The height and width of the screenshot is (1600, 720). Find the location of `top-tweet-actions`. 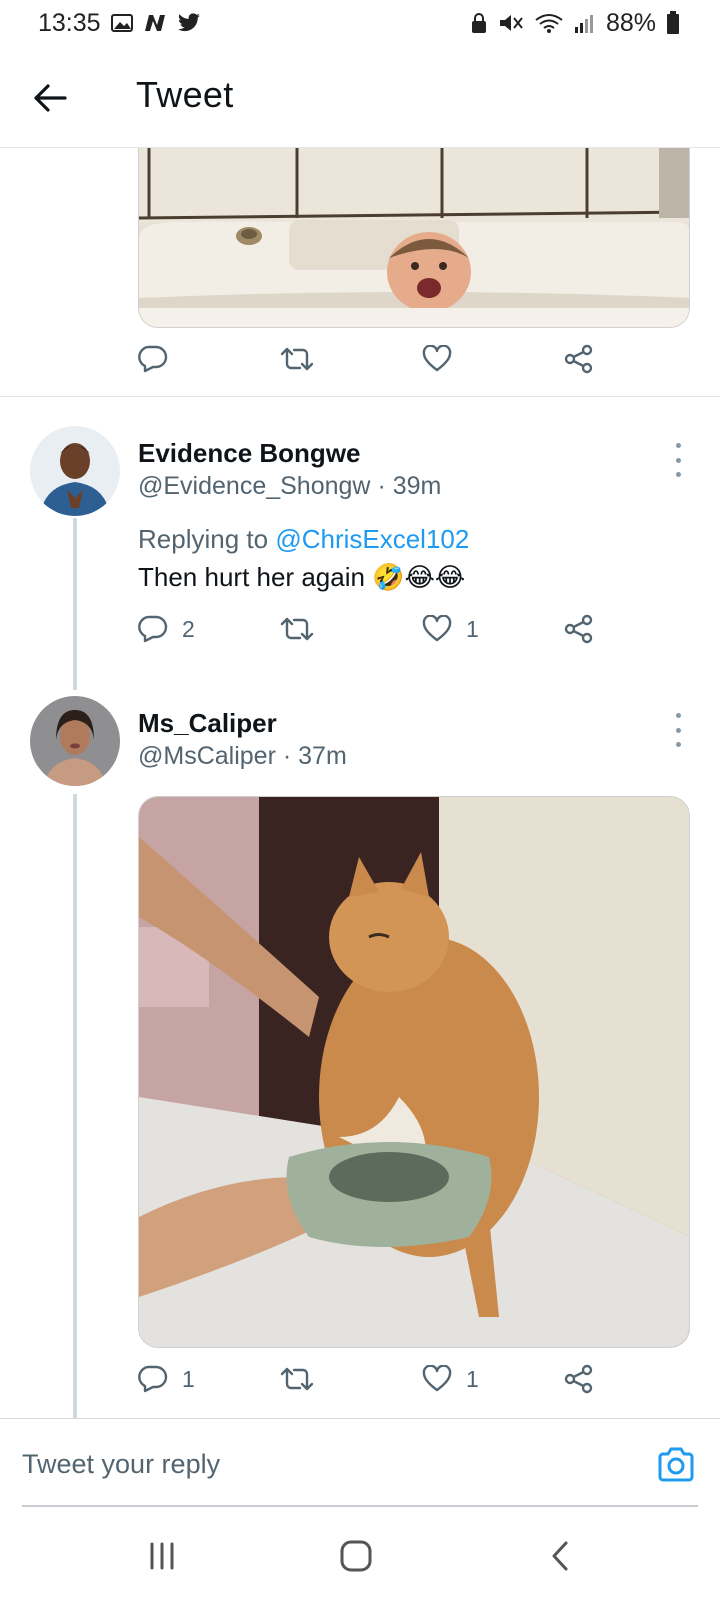

top-tweet-actions is located at coordinates (378, 359).